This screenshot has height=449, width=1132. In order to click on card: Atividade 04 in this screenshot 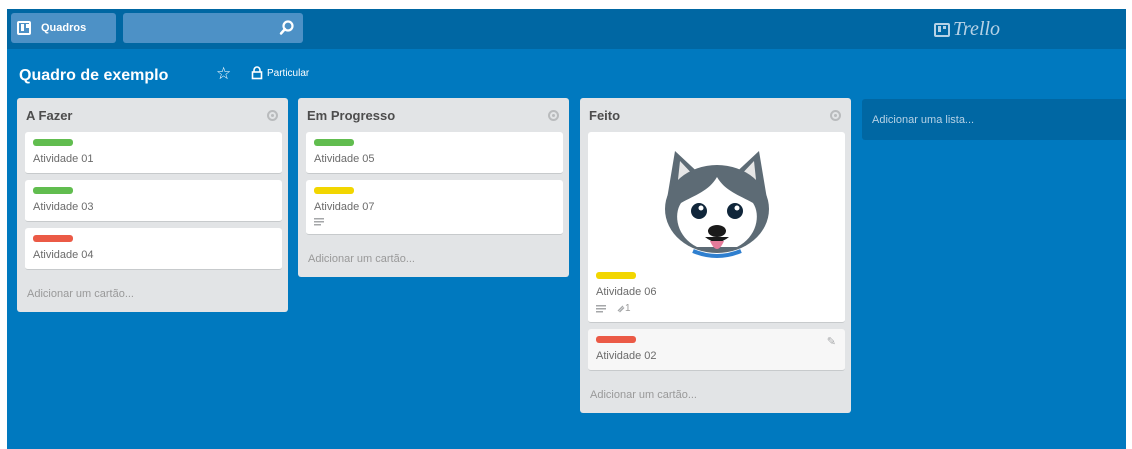, I will do `click(153, 249)`.